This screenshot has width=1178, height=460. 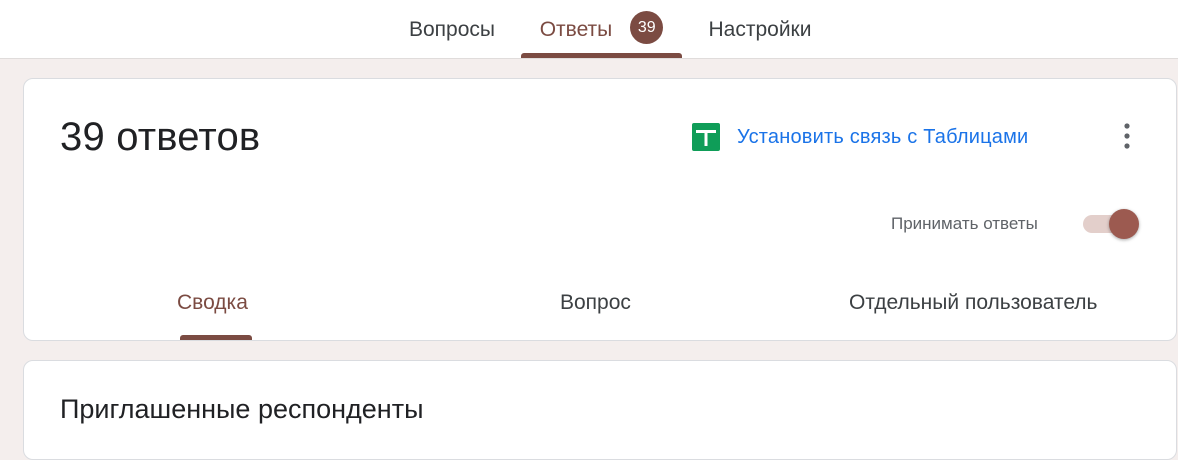 I want to click on subtab-question: Вопрос, so click(x=595, y=303).